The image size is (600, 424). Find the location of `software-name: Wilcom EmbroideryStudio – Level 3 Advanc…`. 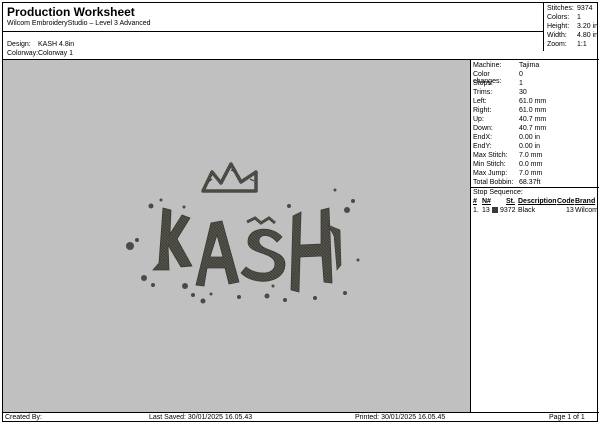

software-name: Wilcom EmbroideryStudio – Level 3 Advanc… is located at coordinates (79, 23).